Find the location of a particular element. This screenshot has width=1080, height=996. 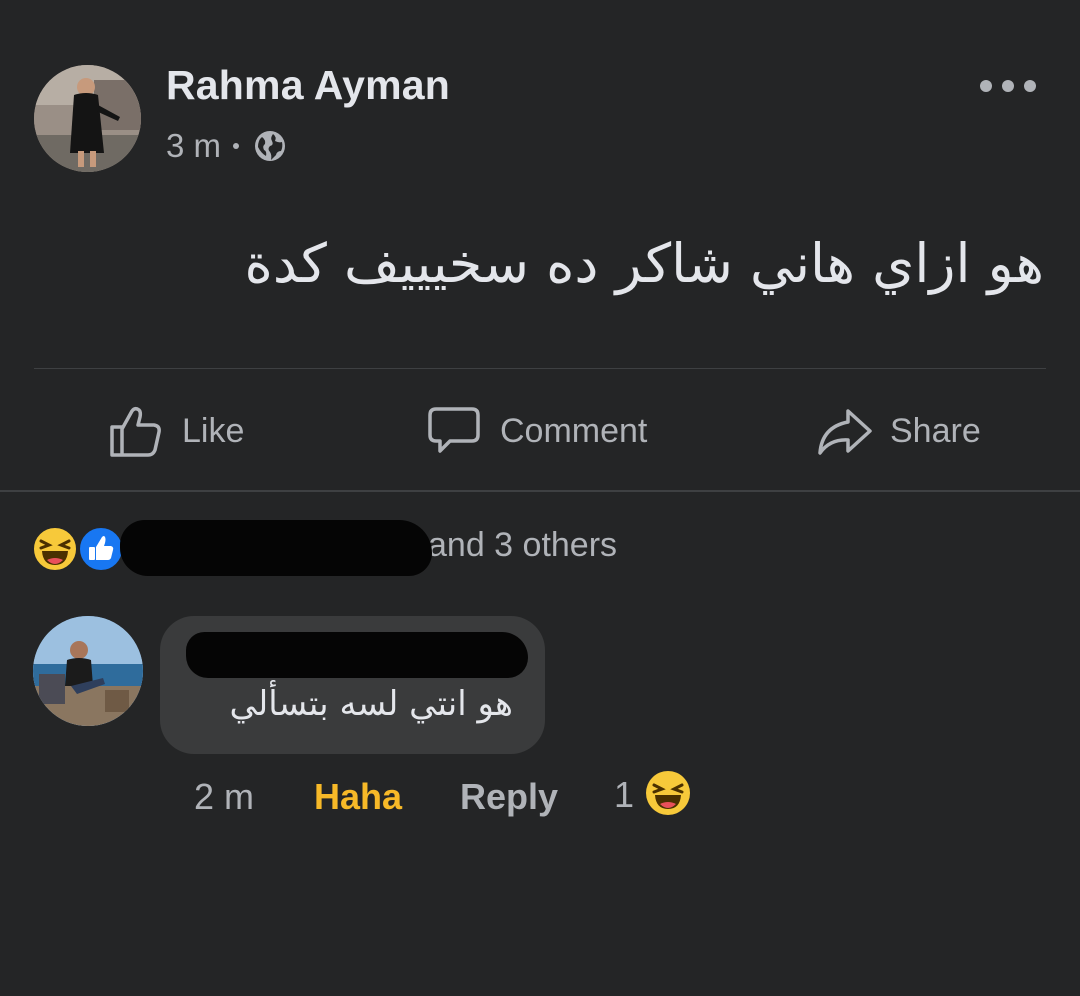

comment-bubble-icon is located at coordinates (454, 430).